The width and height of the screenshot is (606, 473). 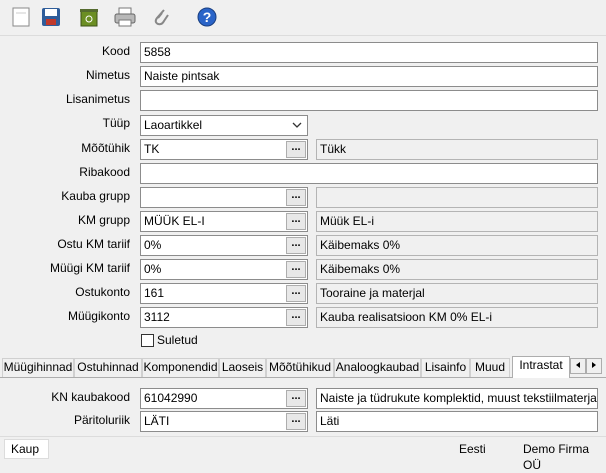 I want to click on tab-scroll-left-button, so click(x=578, y=366).